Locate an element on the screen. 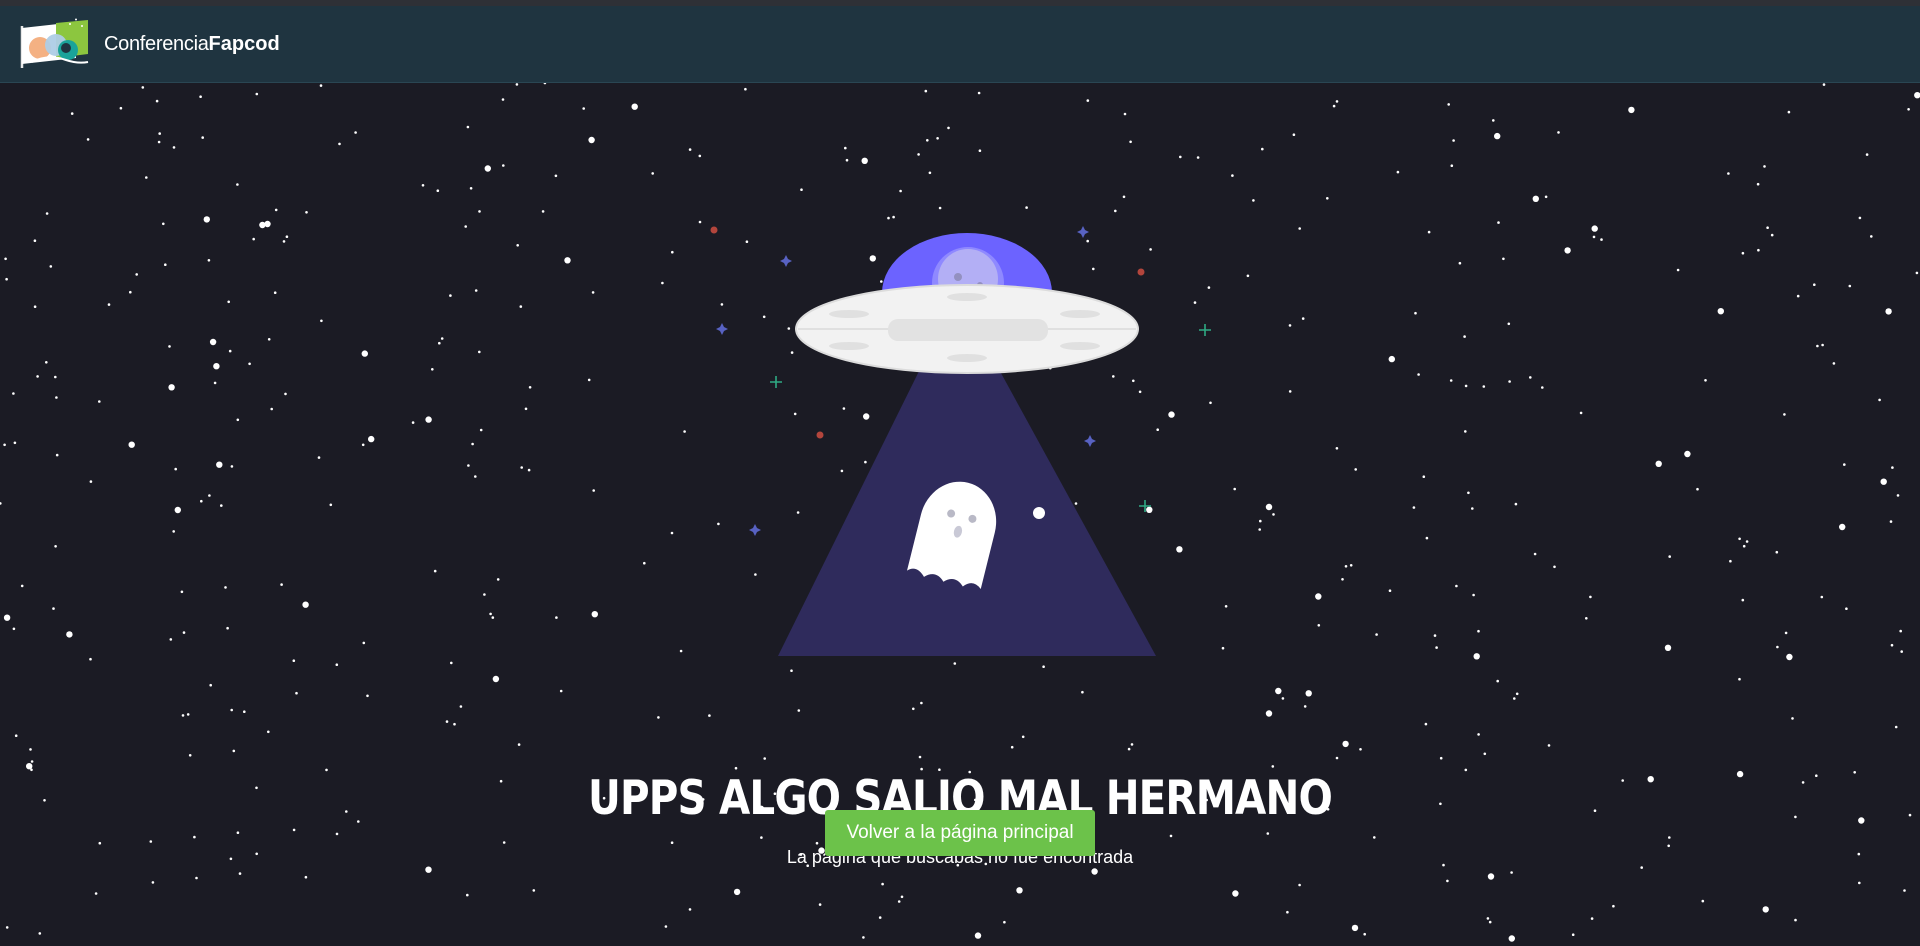  brand-name: Conferencia Fapcod is located at coordinates (192, 44).